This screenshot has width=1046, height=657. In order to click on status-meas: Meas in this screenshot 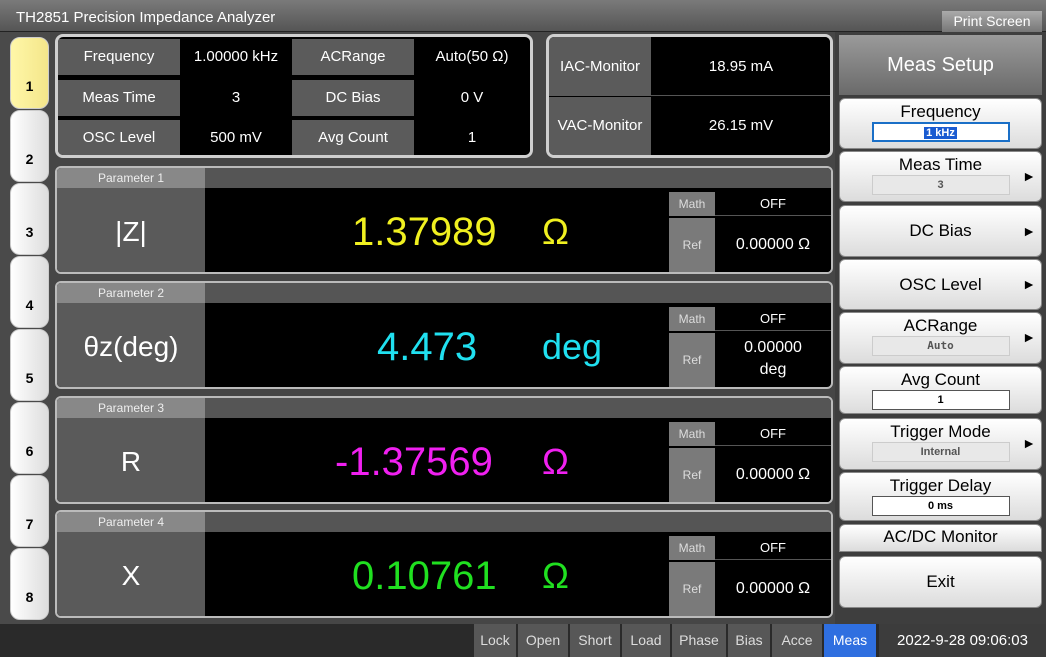, I will do `click(850, 640)`.